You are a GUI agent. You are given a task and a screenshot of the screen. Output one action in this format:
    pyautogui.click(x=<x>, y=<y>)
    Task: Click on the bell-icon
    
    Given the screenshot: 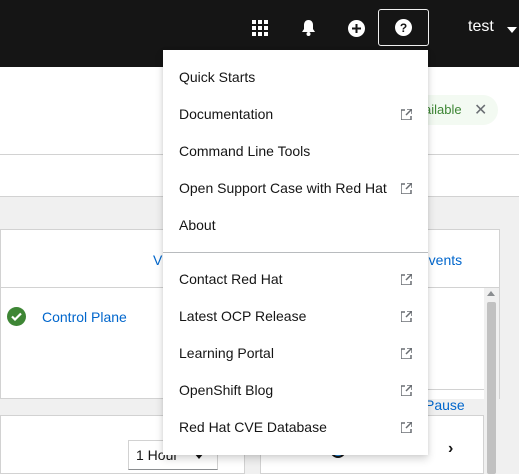 What is the action you would take?
    pyautogui.click(x=308, y=28)
    